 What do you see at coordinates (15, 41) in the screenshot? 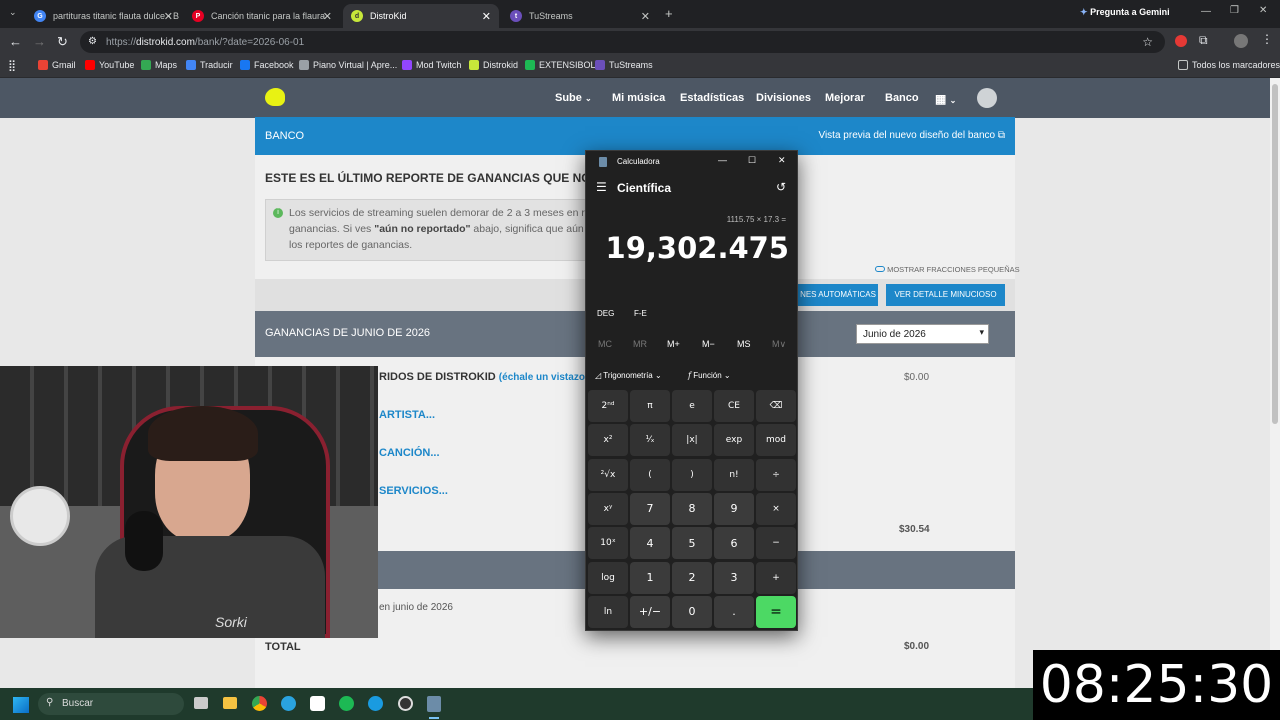
I see `back-icon: ←` at bounding box center [15, 41].